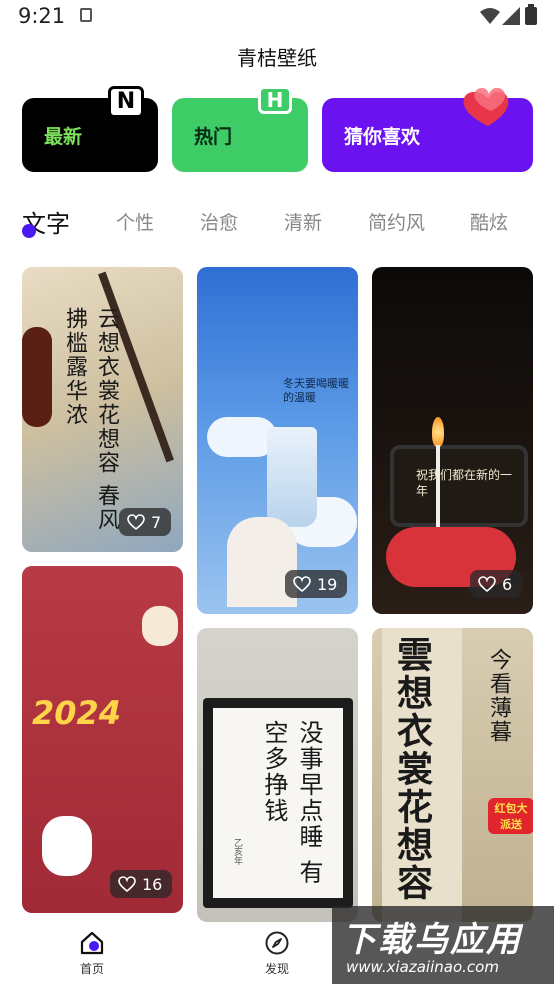 This screenshot has width=554, height=984. Describe the element at coordinates (77, 713) in the screenshot. I see `wallpaper-text: 2024` at that location.